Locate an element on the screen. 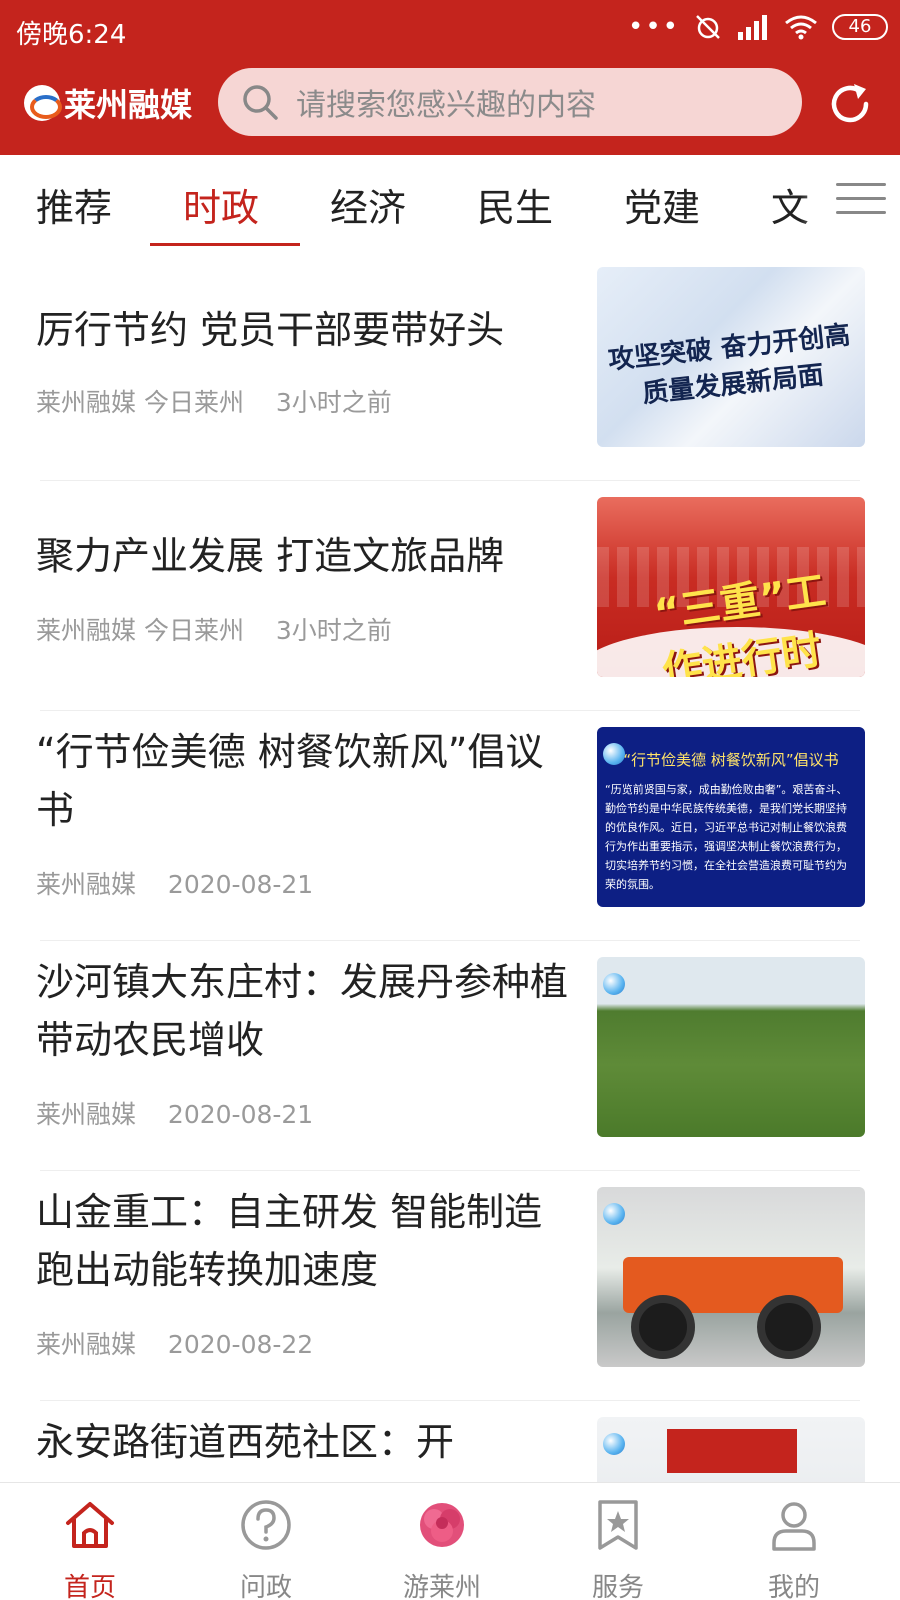 The width and height of the screenshot is (900, 1600). bookmark-star-icon is located at coordinates (618, 1525).